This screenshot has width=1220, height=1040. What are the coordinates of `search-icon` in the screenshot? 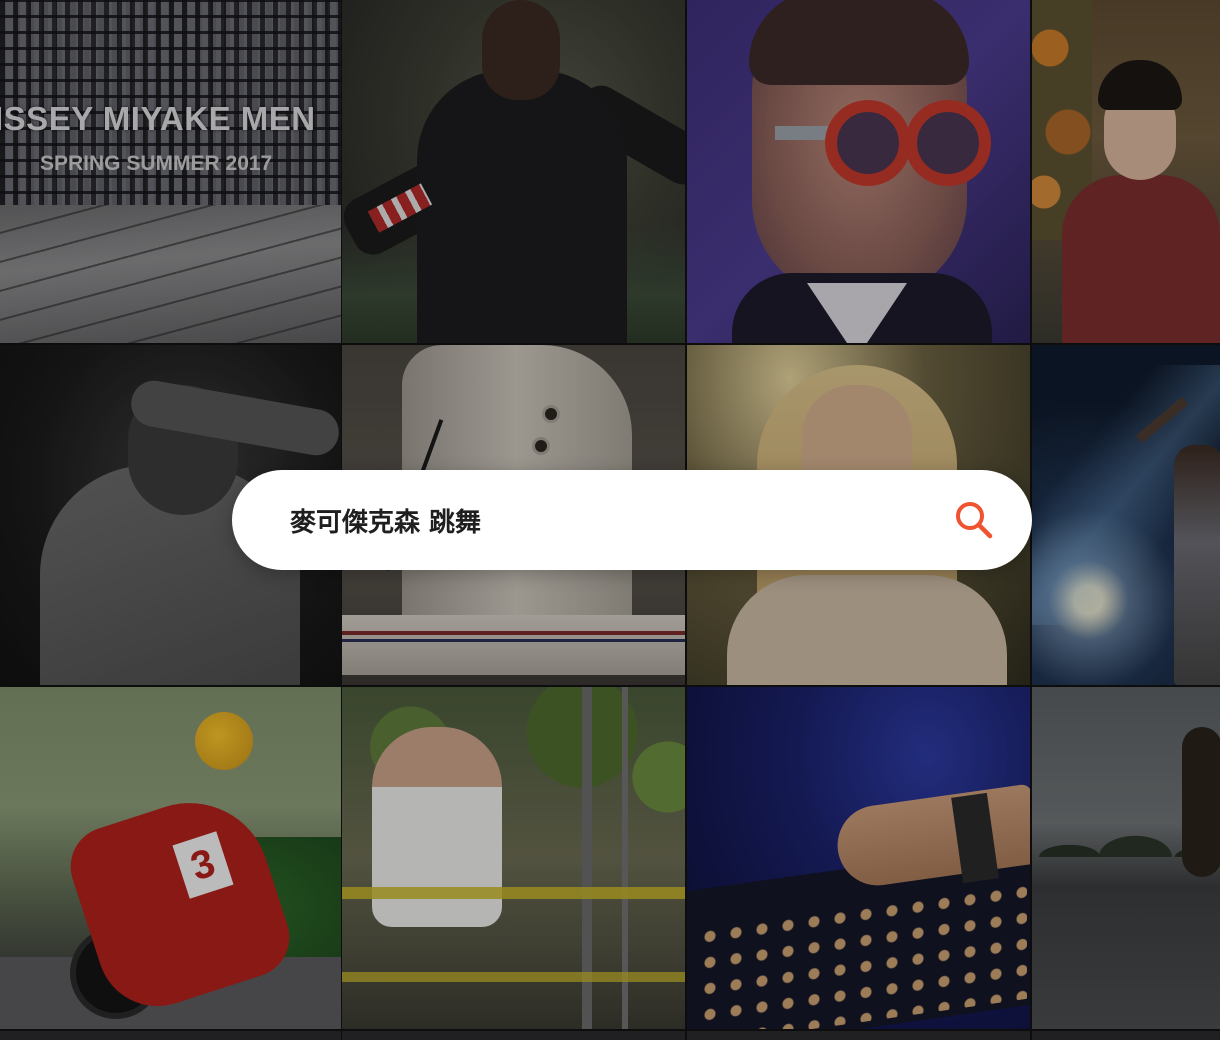 It's located at (974, 520).